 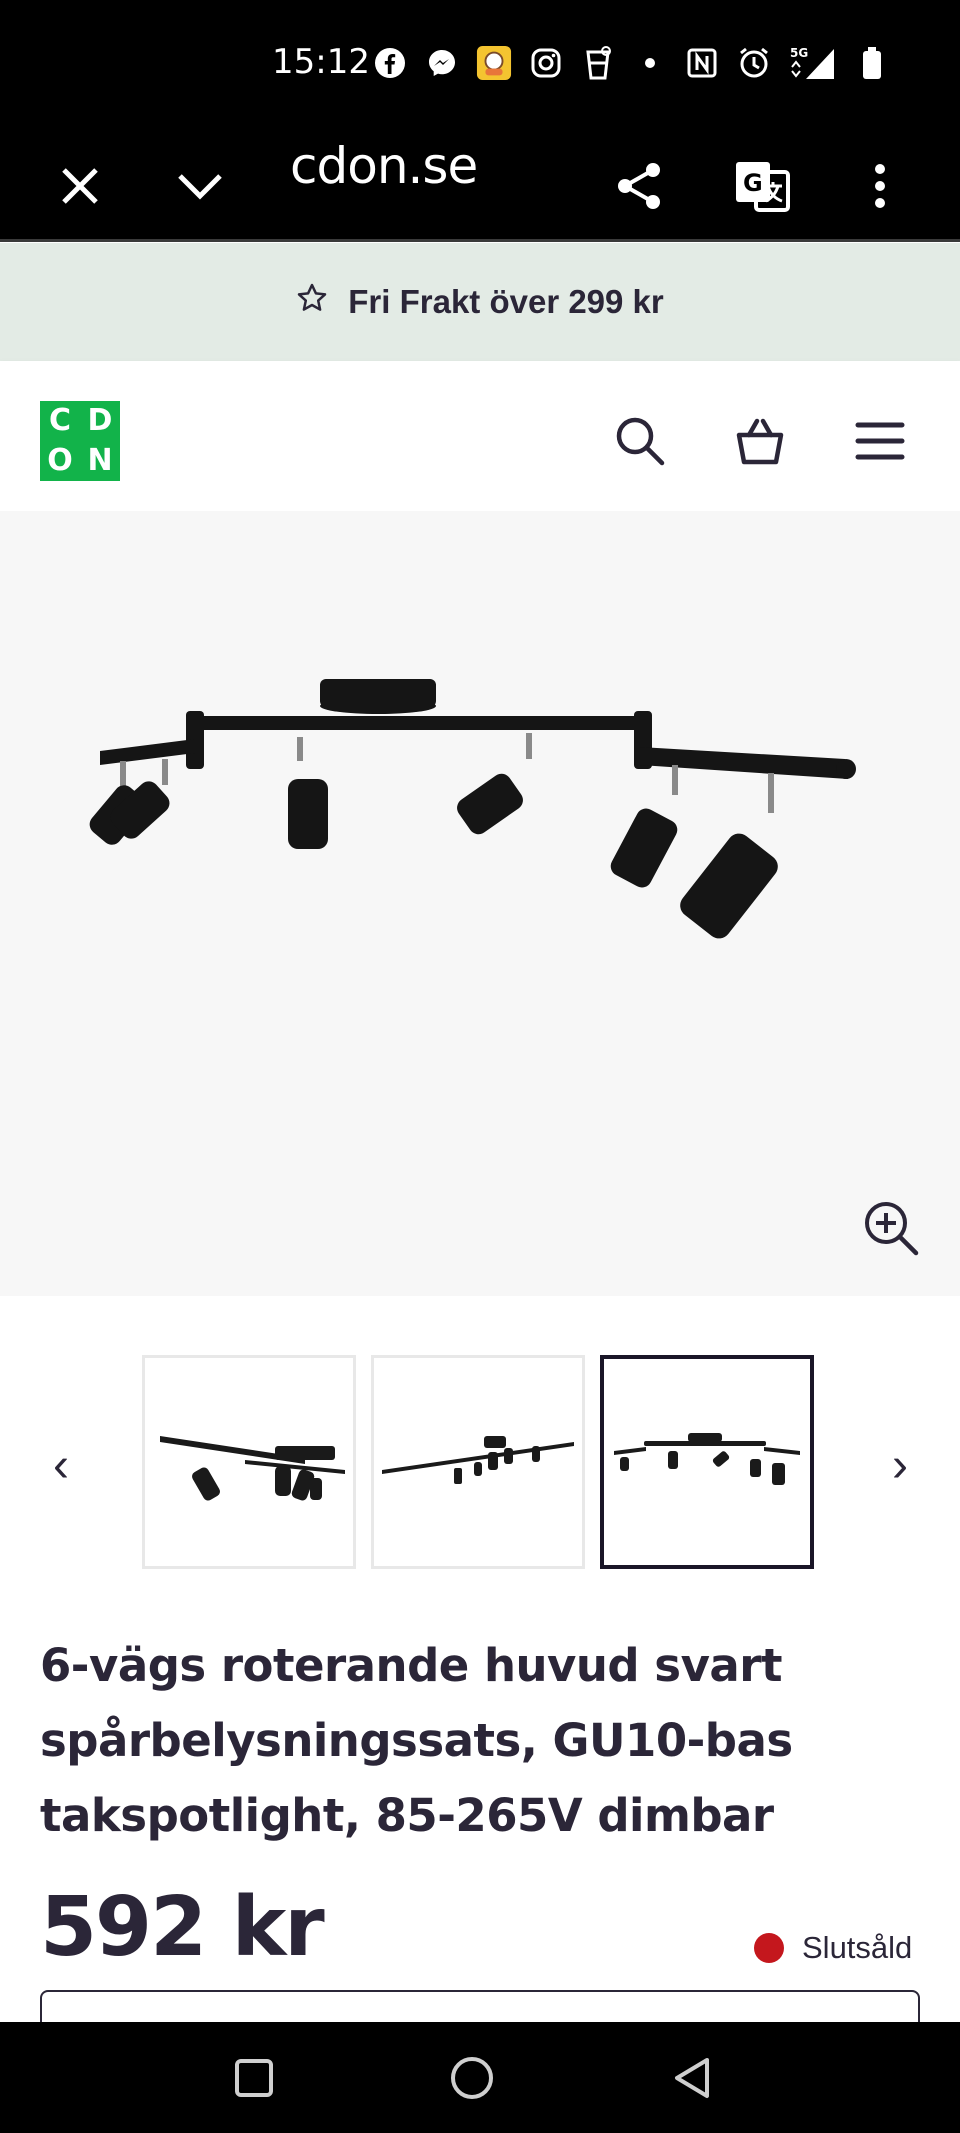 What do you see at coordinates (472, 809) in the screenshot?
I see `track-light-illustration` at bounding box center [472, 809].